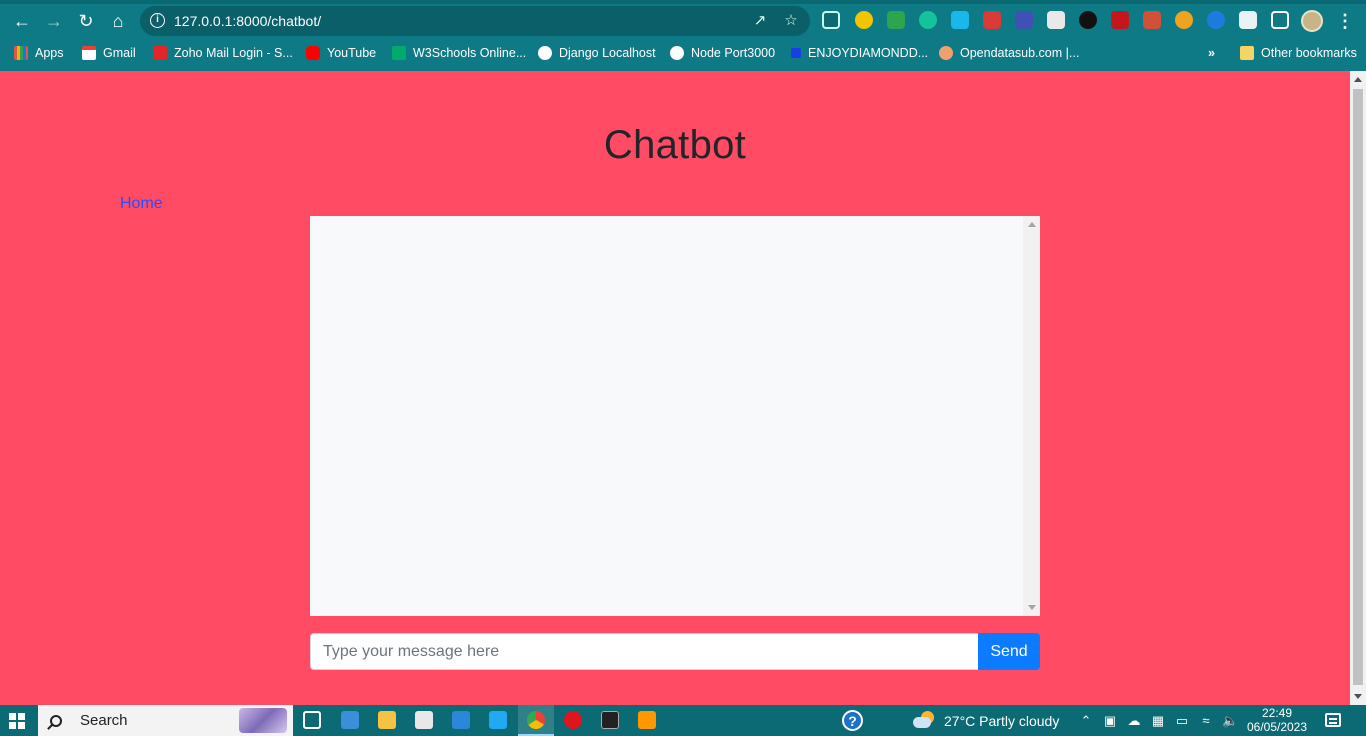  What do you see at coordinates (1216, 20) in the screenshot?
I see `player-extension-icon` at bounding box center [1216, 20].